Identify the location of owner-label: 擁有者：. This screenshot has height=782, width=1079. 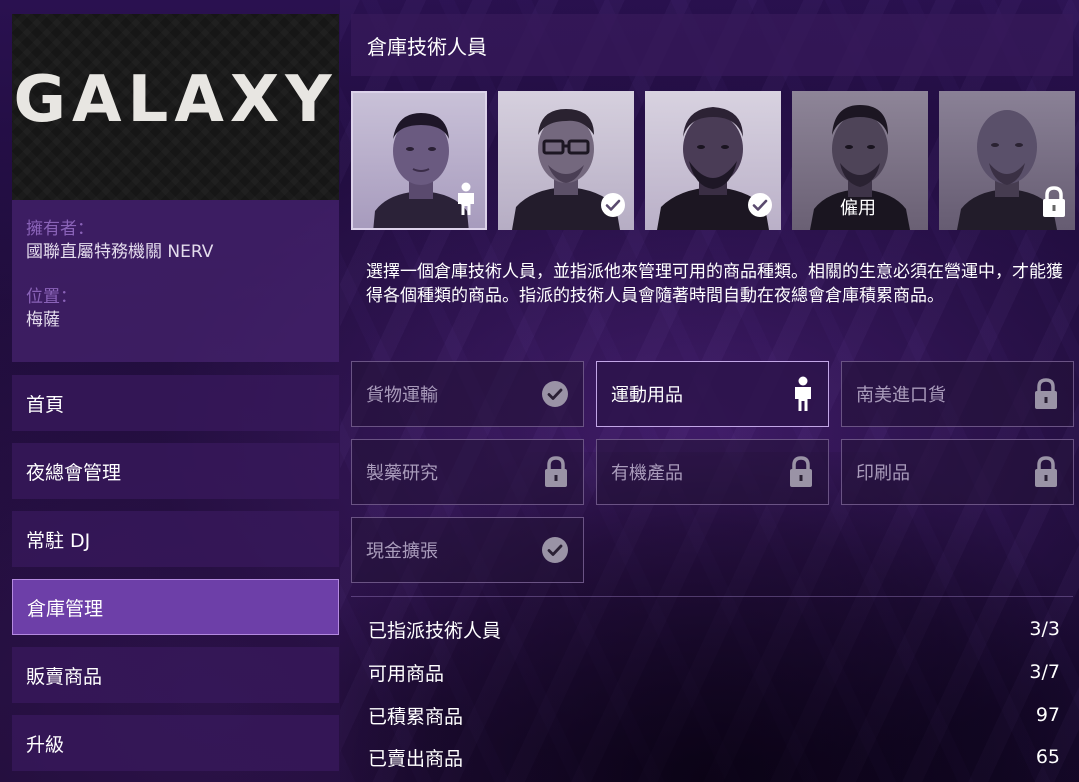
(60, 229).